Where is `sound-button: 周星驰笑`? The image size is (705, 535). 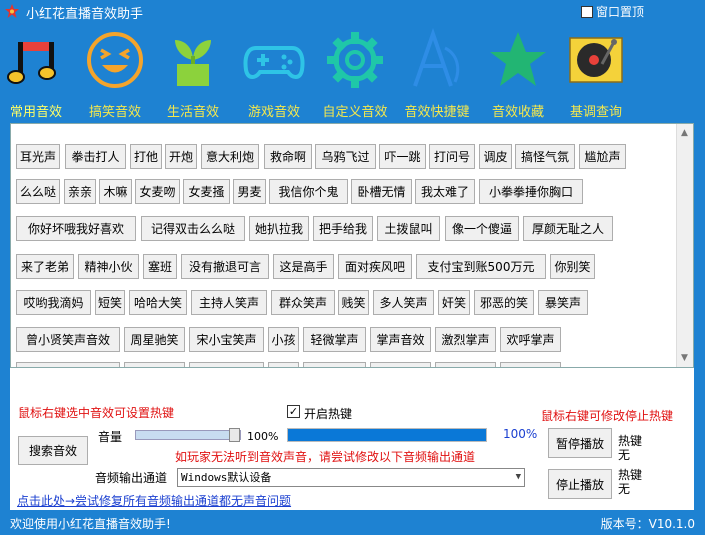
sound-button: 周星驰笑 is located at coordinates (154, 339).